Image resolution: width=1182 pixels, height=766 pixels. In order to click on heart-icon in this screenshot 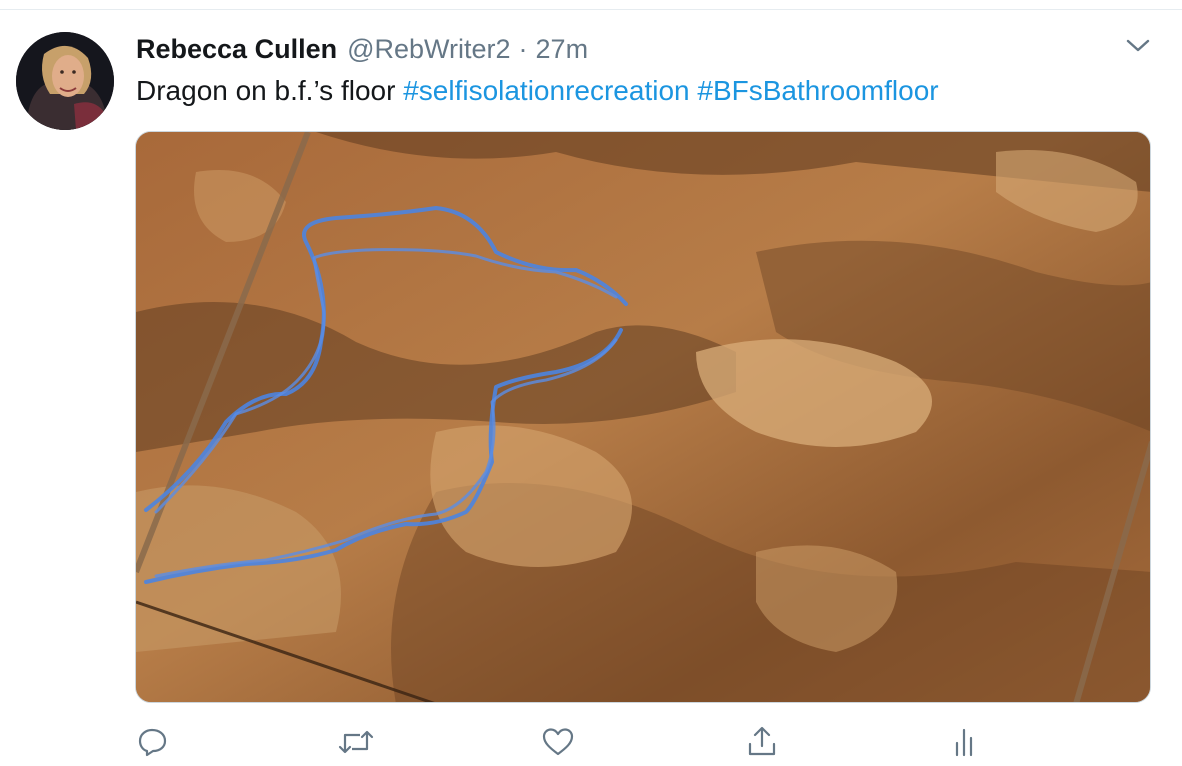, I will do `click(558, 742)`.